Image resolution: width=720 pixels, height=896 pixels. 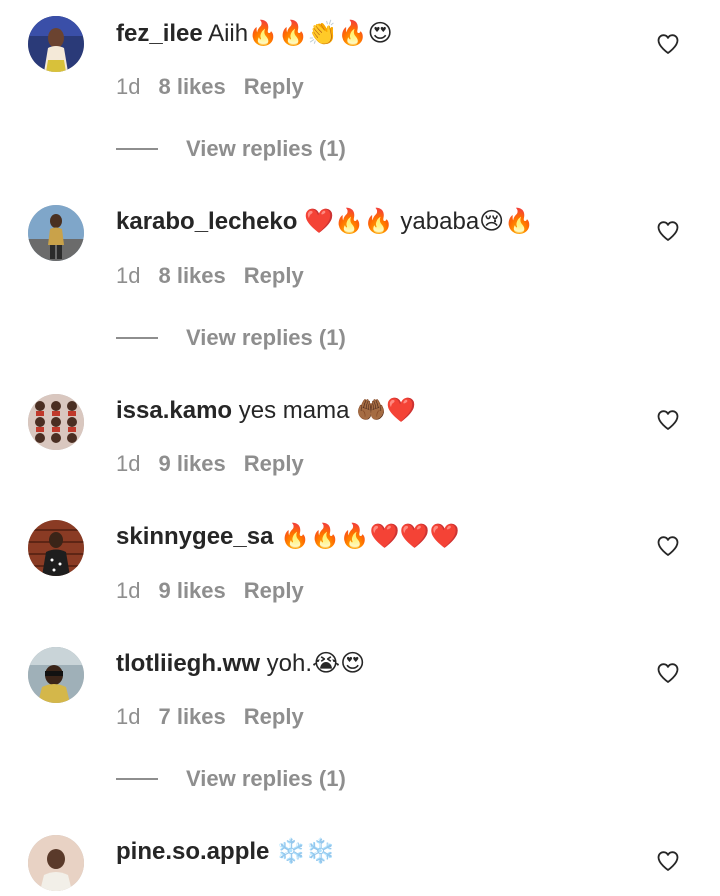 I want to click on comment-body: yes mama 🤲🏾❤️, so click(x=327, y=410).